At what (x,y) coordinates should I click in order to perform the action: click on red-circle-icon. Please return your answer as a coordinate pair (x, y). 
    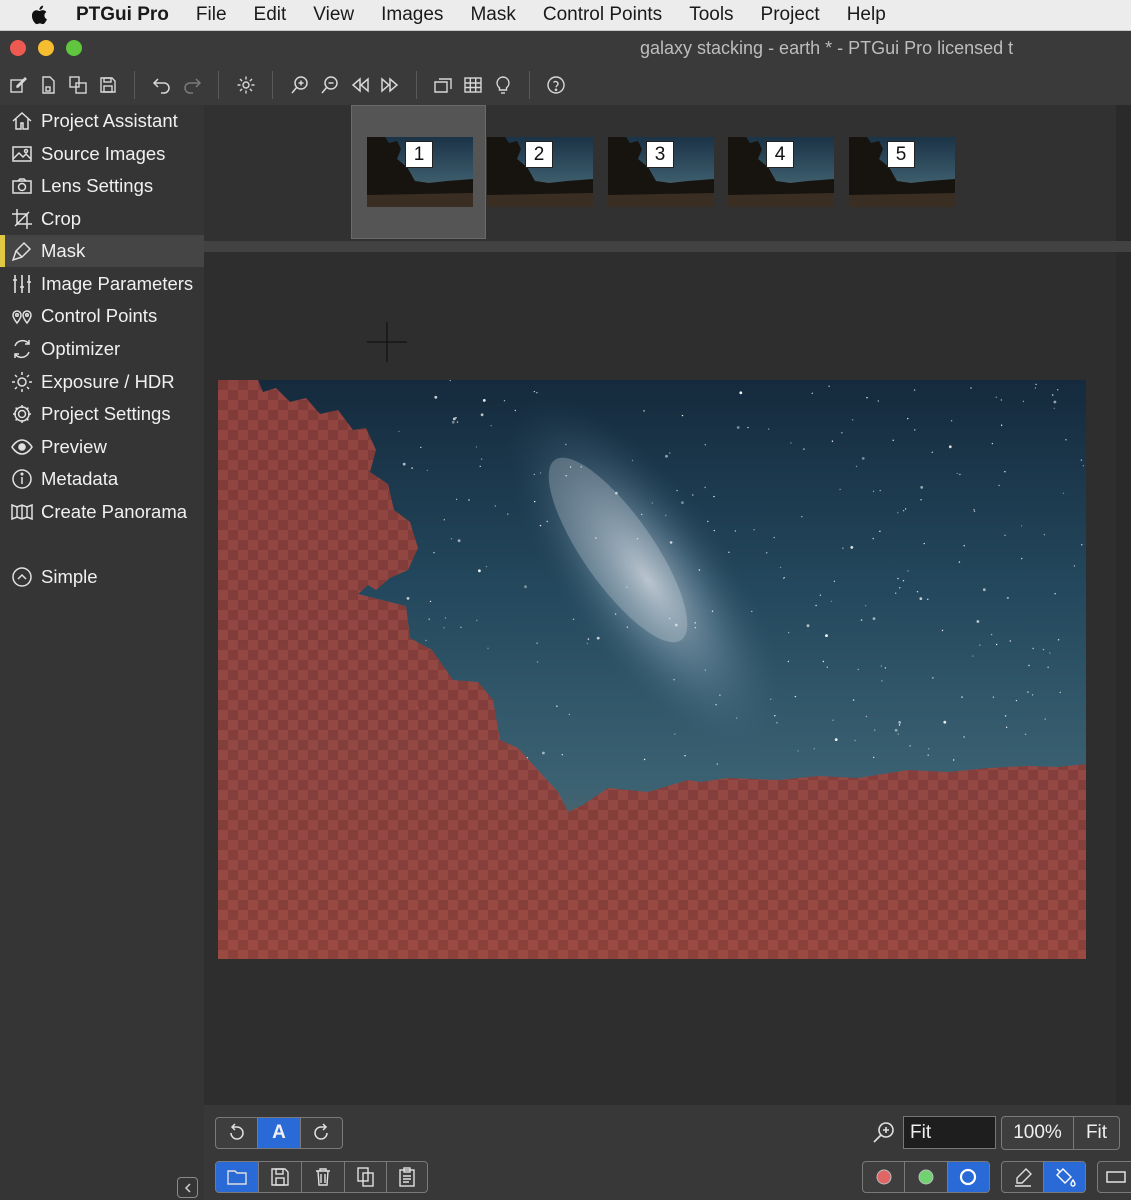
    Looking at the image, I should click on (884, 1177).